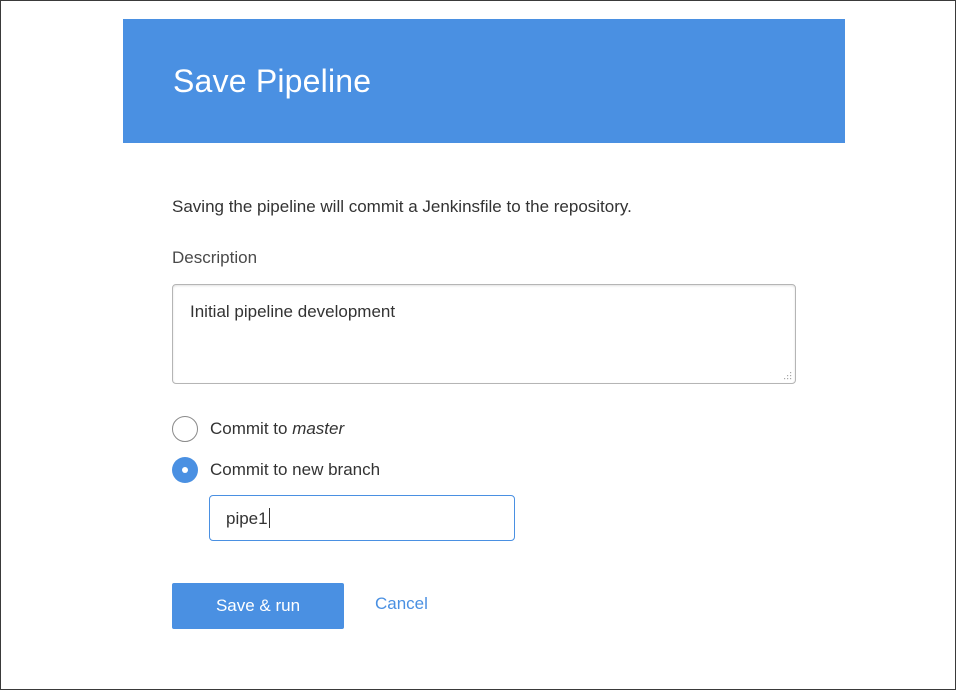 This screenshot has height=690, width=956. What do you see at coordinates (185, 429) in the screenshot?
I see `radio-unchecked-icon` at bounding box center [185, 429].